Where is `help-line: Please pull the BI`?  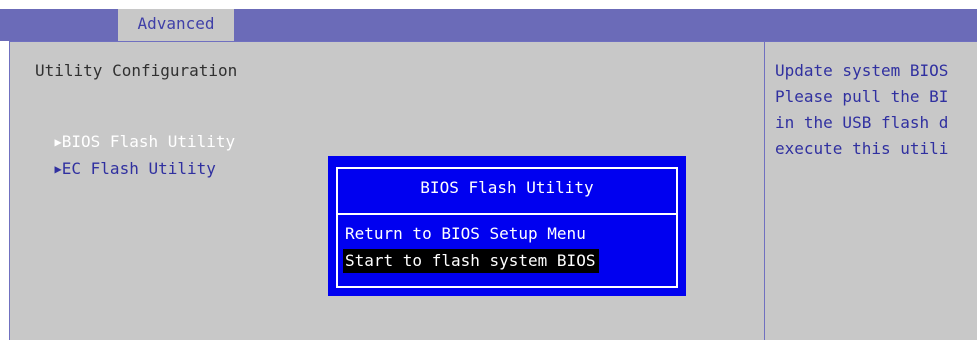
help-line: Please pull the BI is located at coordinates (862, 96).